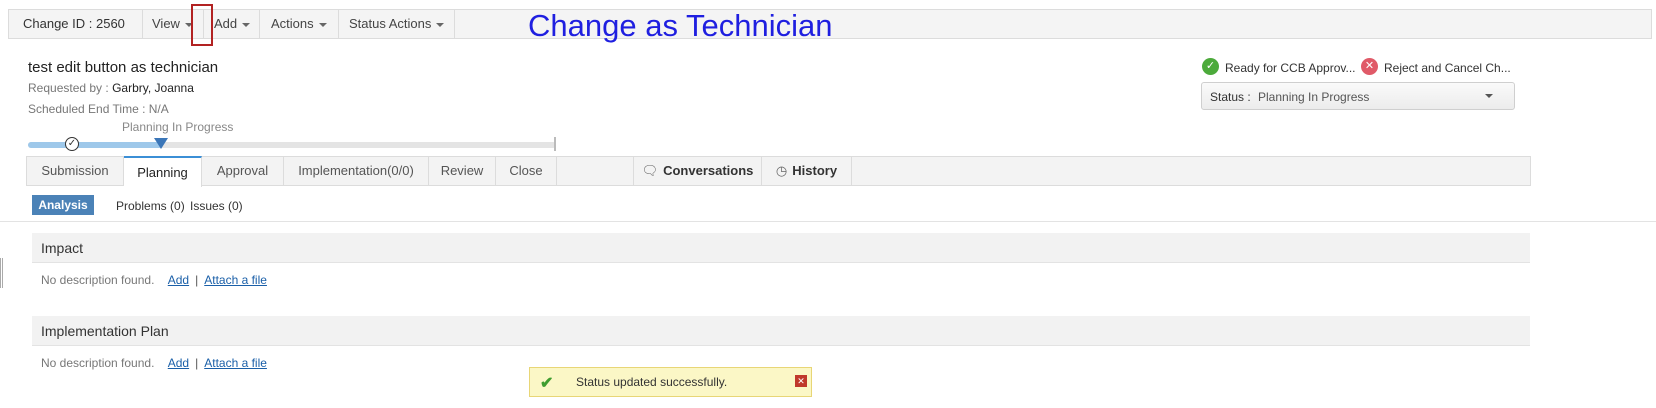 The height and width of the screenshot is (408, 1656). I want to click on subtab-problems: Problems (0), so click(150, 206).